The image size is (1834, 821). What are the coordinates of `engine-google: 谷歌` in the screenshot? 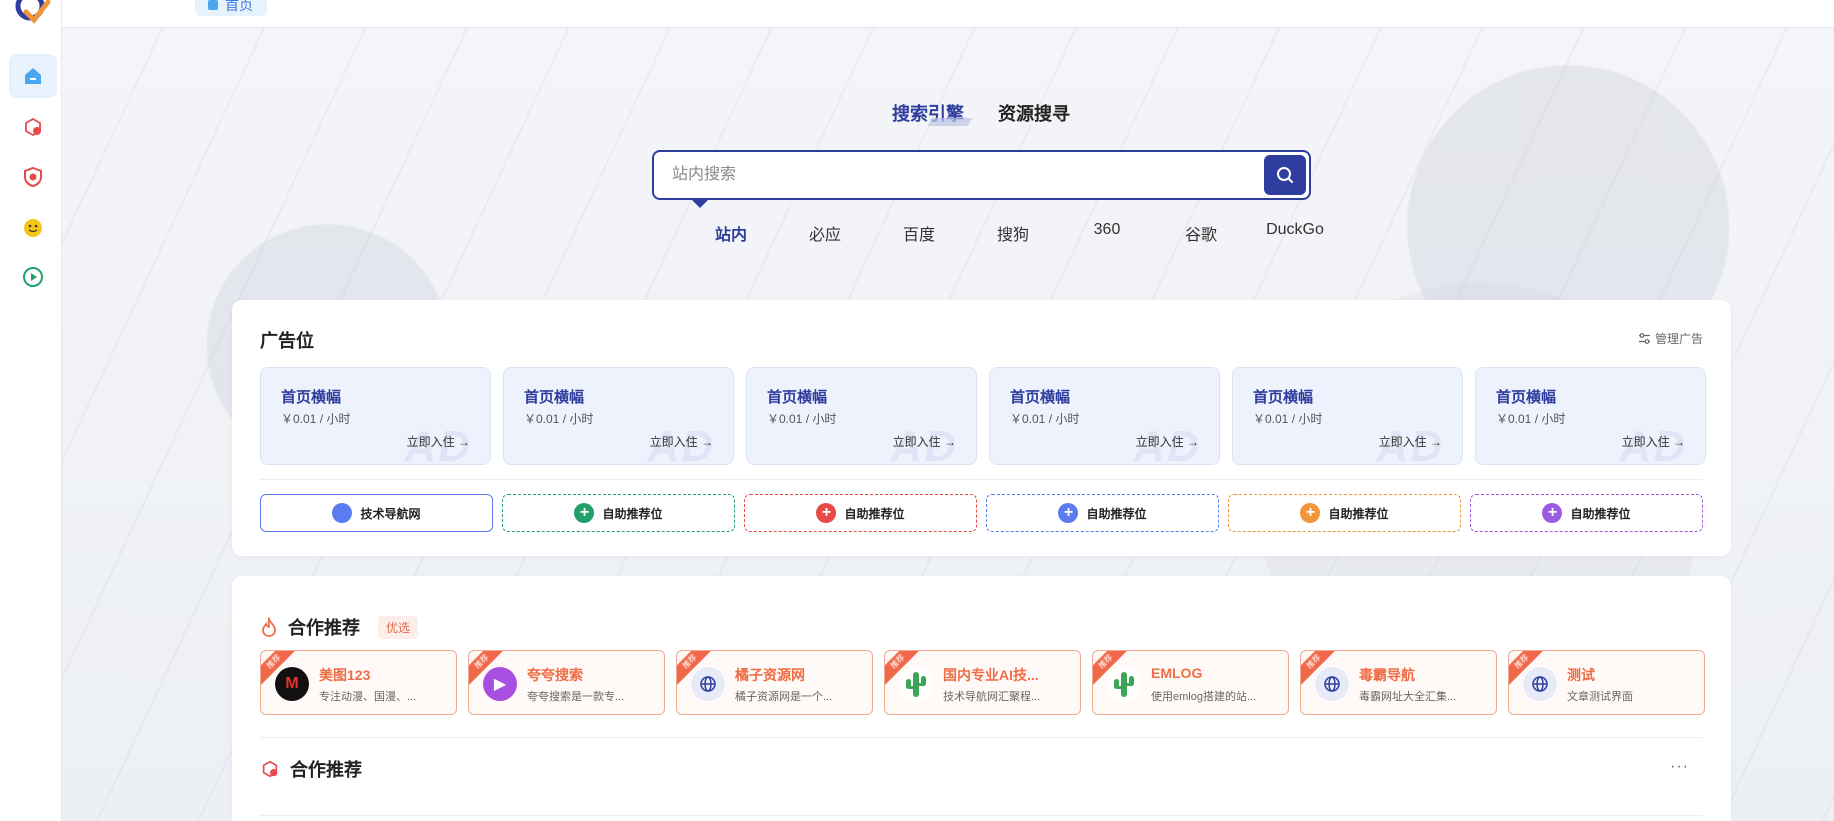 It's located at (1201, 233).